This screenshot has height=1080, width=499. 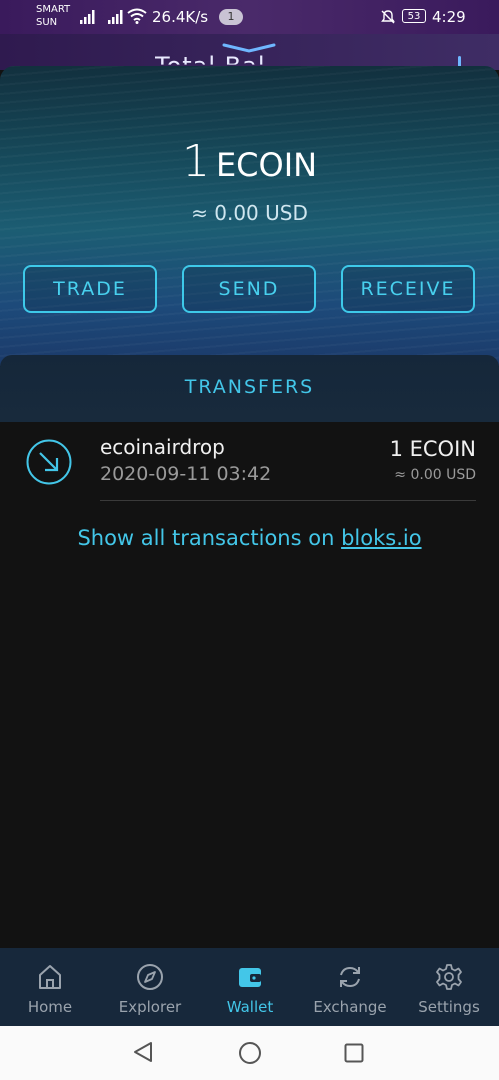 I want to click on bloks-io-link: bloks.io, so click(x=381, y=538).